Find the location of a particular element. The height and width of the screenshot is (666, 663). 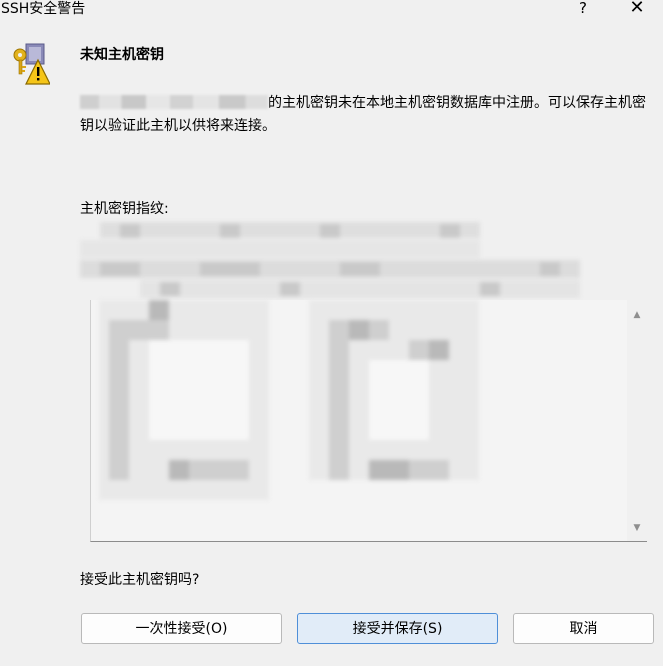

accept-once-button: 一次性接受(O) is located at coordinates (181, 628).